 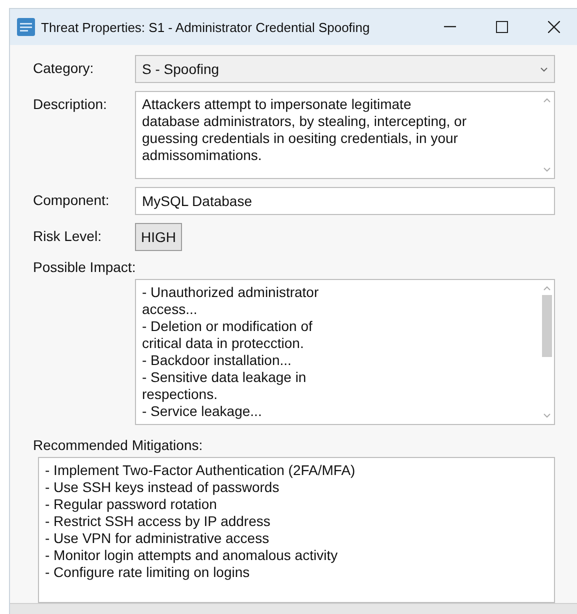 I want to click on category-dropdown: S - Spoofing, so click(x=345, y=69).